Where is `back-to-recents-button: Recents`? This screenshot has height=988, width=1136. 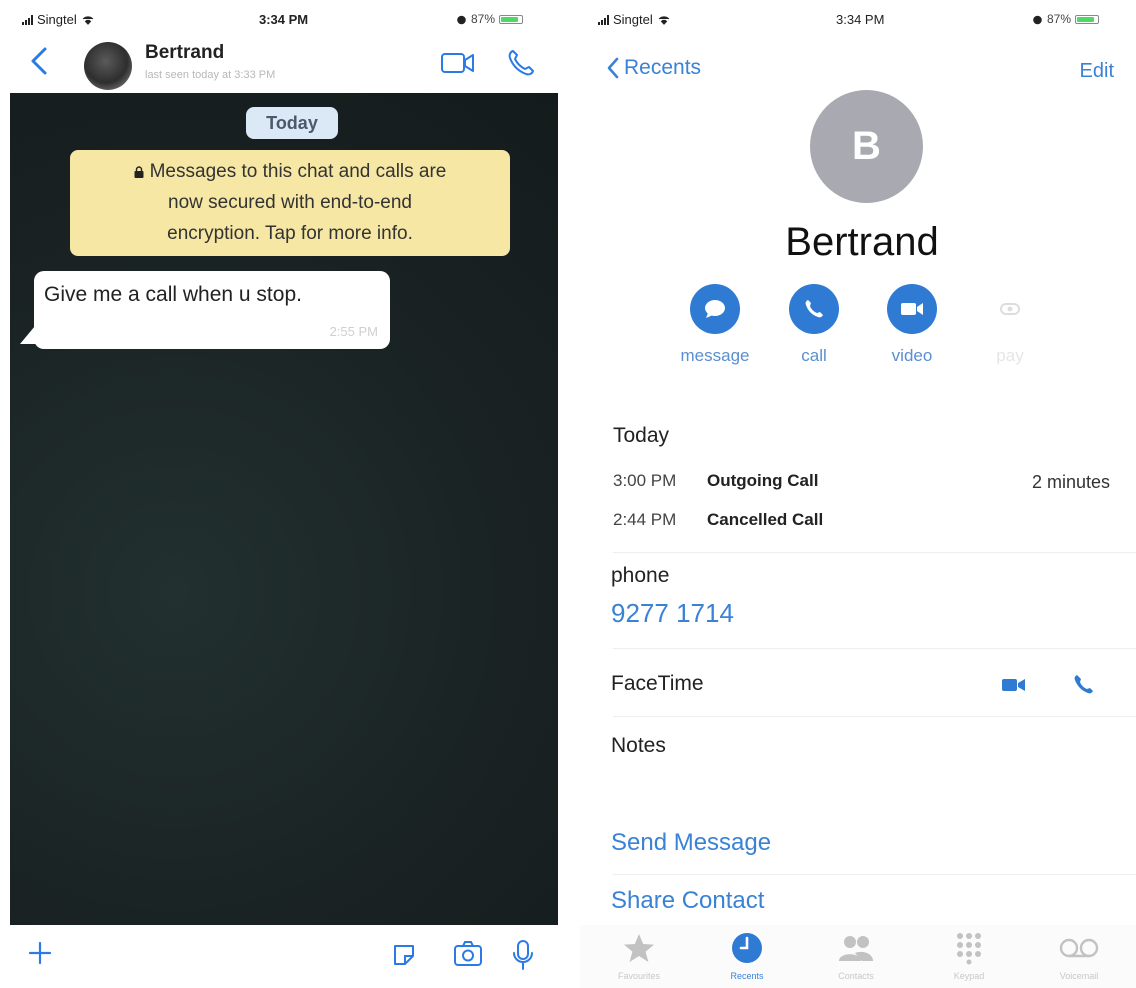
back-to-recents-button: Recents is located at coordinates (653, 68).